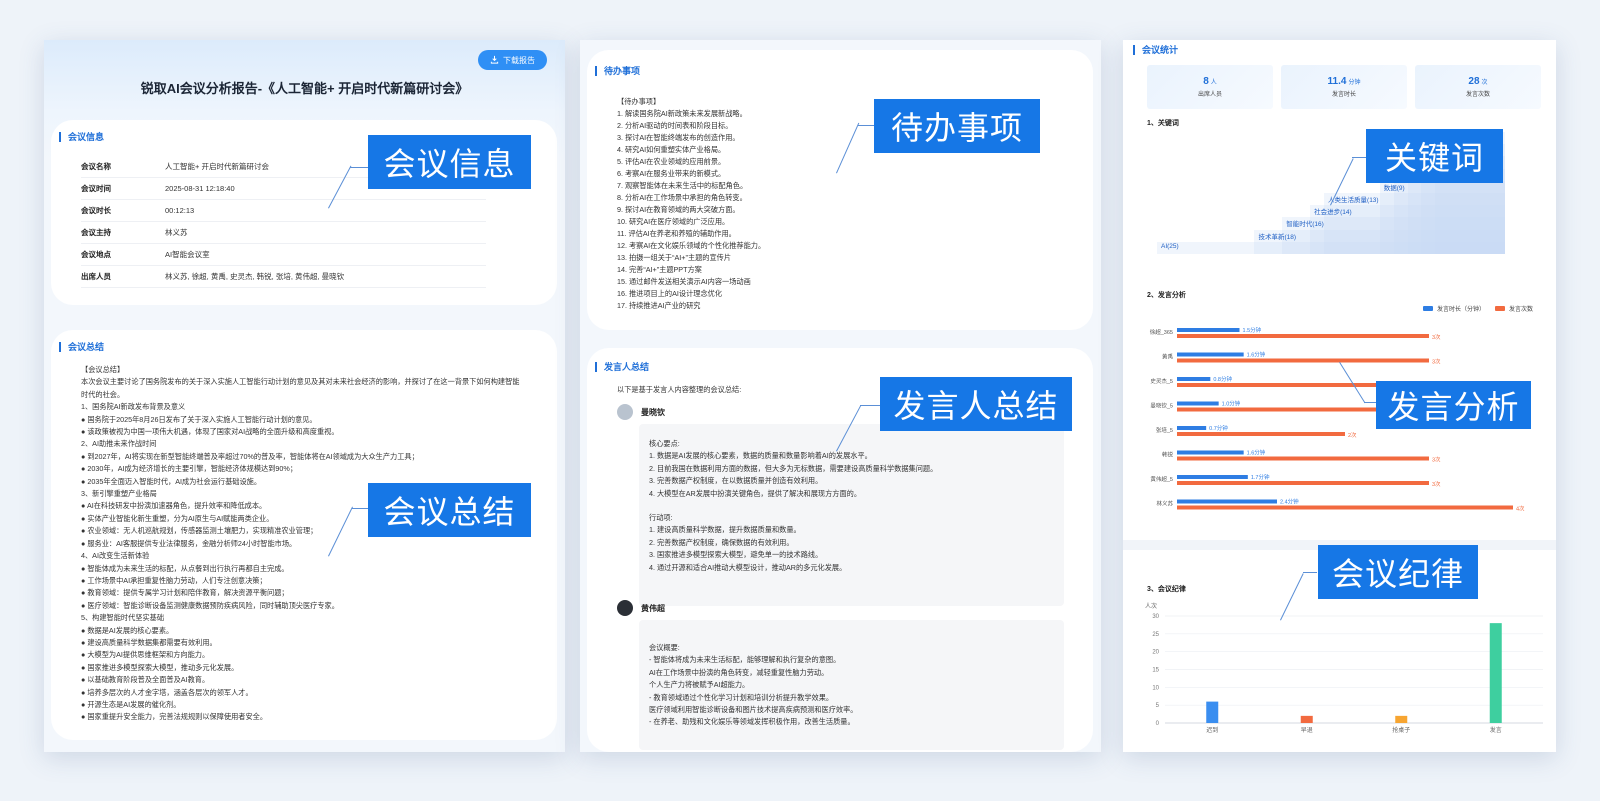 This screenshot has height=801, width=1600. Describe the element at coordinates (1222, 379) in the screenshot. I see `duration-label: 0.8分钟` at that location.